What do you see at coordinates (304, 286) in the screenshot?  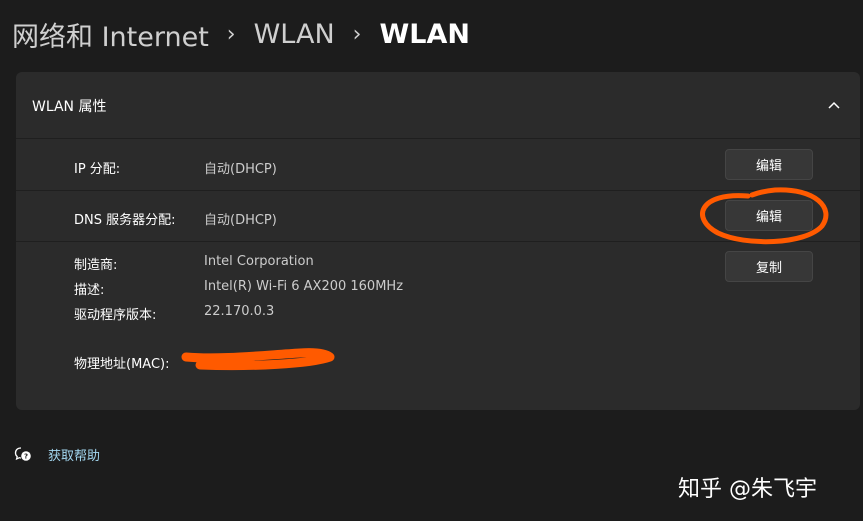 I see `description-value: Intel(R) Wi-Fi 6 AX200 160MHz` at bounding box center [304, 286].